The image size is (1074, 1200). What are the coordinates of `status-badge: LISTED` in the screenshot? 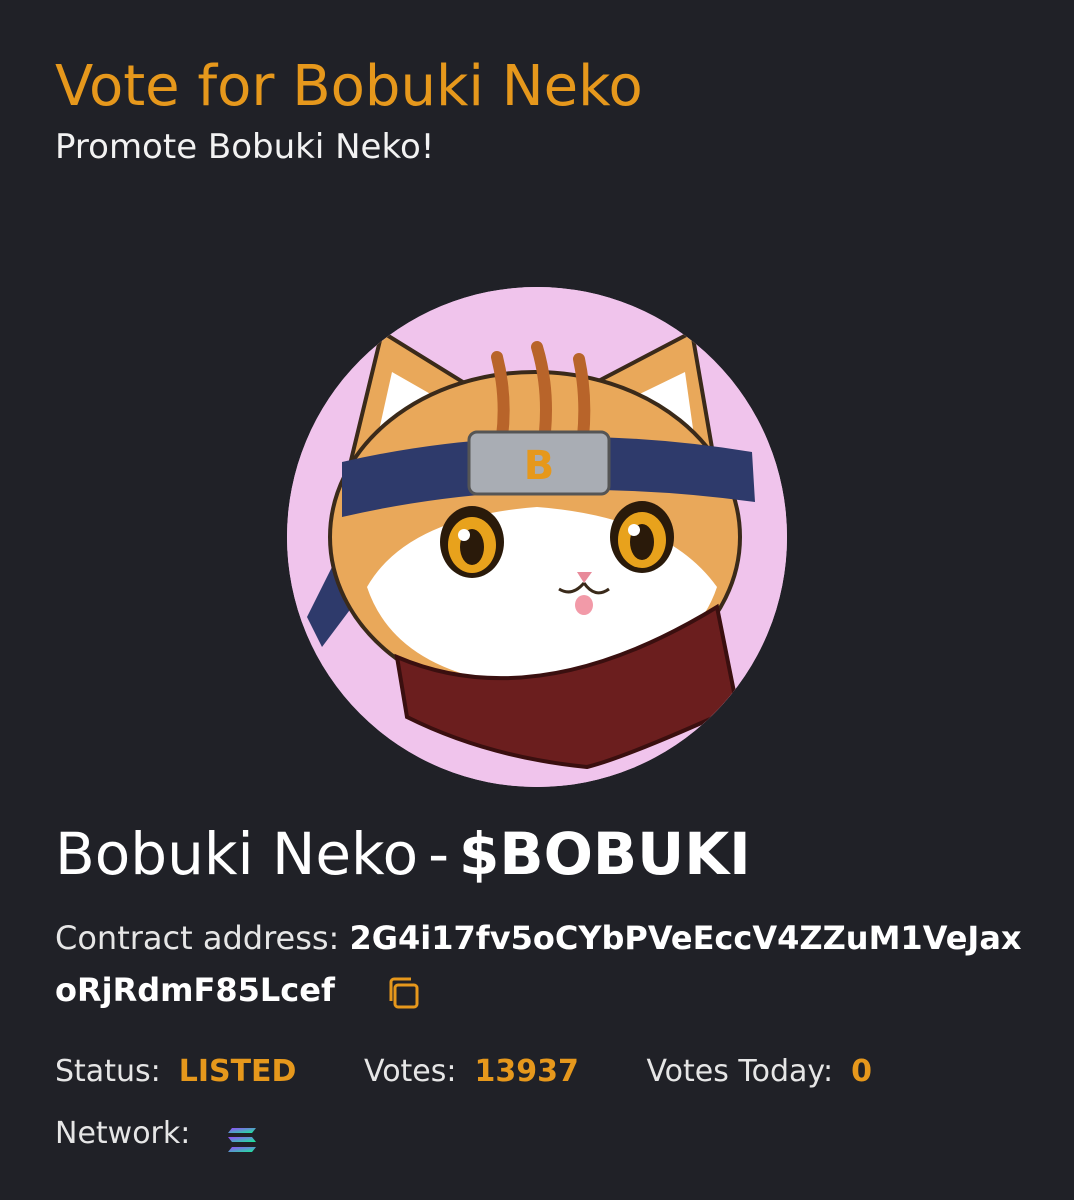 It's located at (237, 1071).